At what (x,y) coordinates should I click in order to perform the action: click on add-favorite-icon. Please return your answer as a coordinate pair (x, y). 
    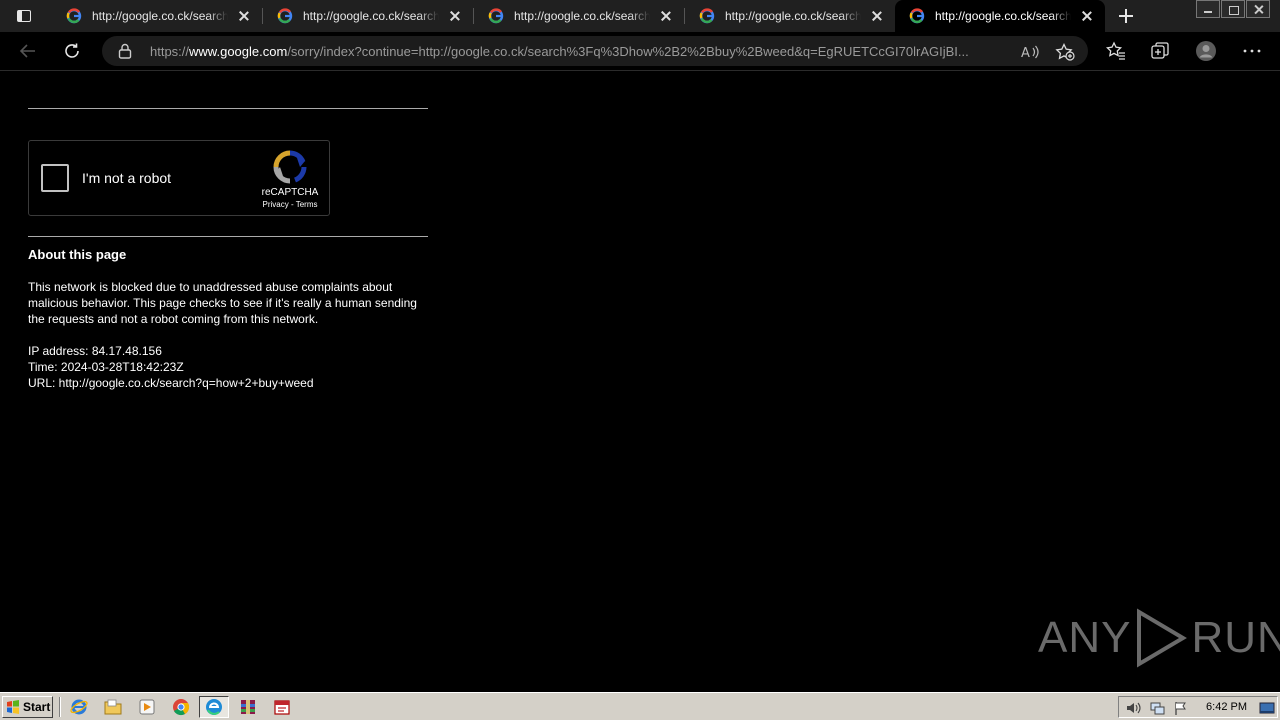
    Looking at the image, I should click on (1065, 52).